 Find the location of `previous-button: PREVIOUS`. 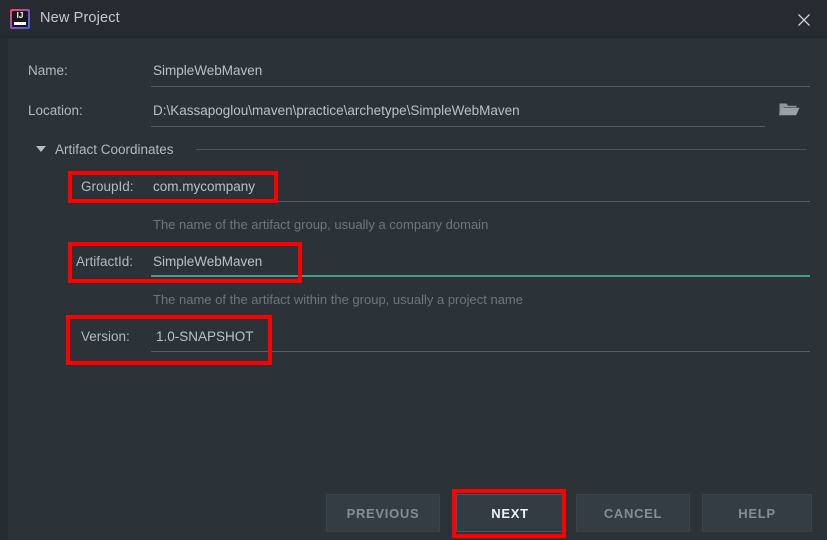

previous-button: PREVIOUS is located at coordinates (383, 513).